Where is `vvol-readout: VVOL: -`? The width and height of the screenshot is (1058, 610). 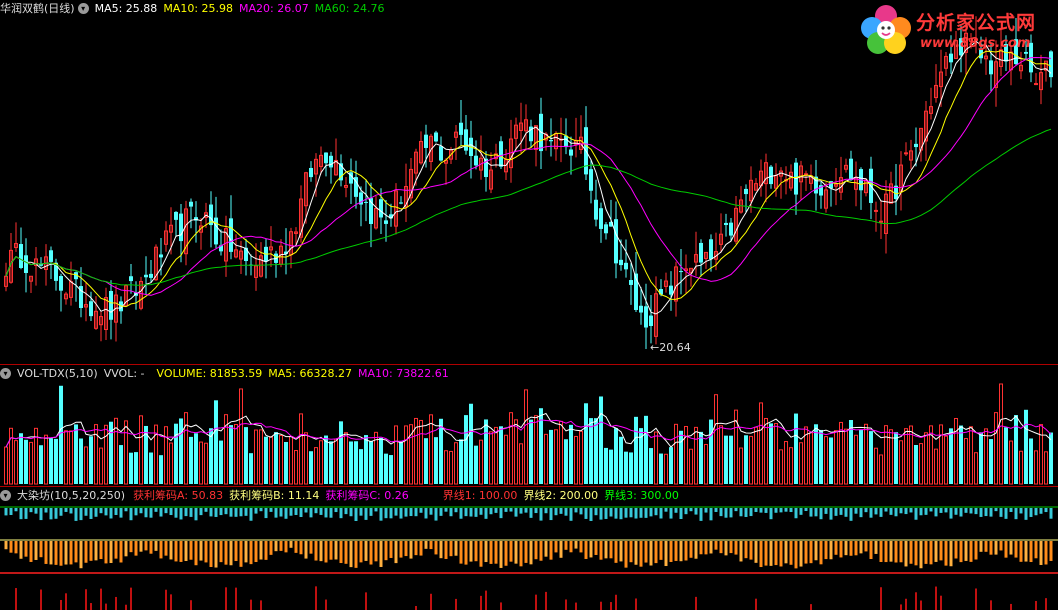 vvol-readout: VVOL: - is located at coordinates (124, 373).